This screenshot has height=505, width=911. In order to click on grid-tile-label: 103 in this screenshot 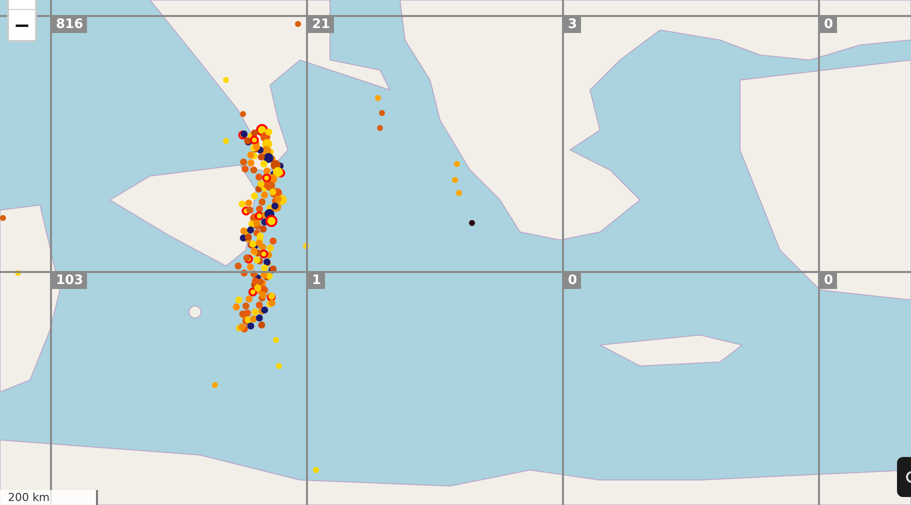, I will do `click(70, 281)`.